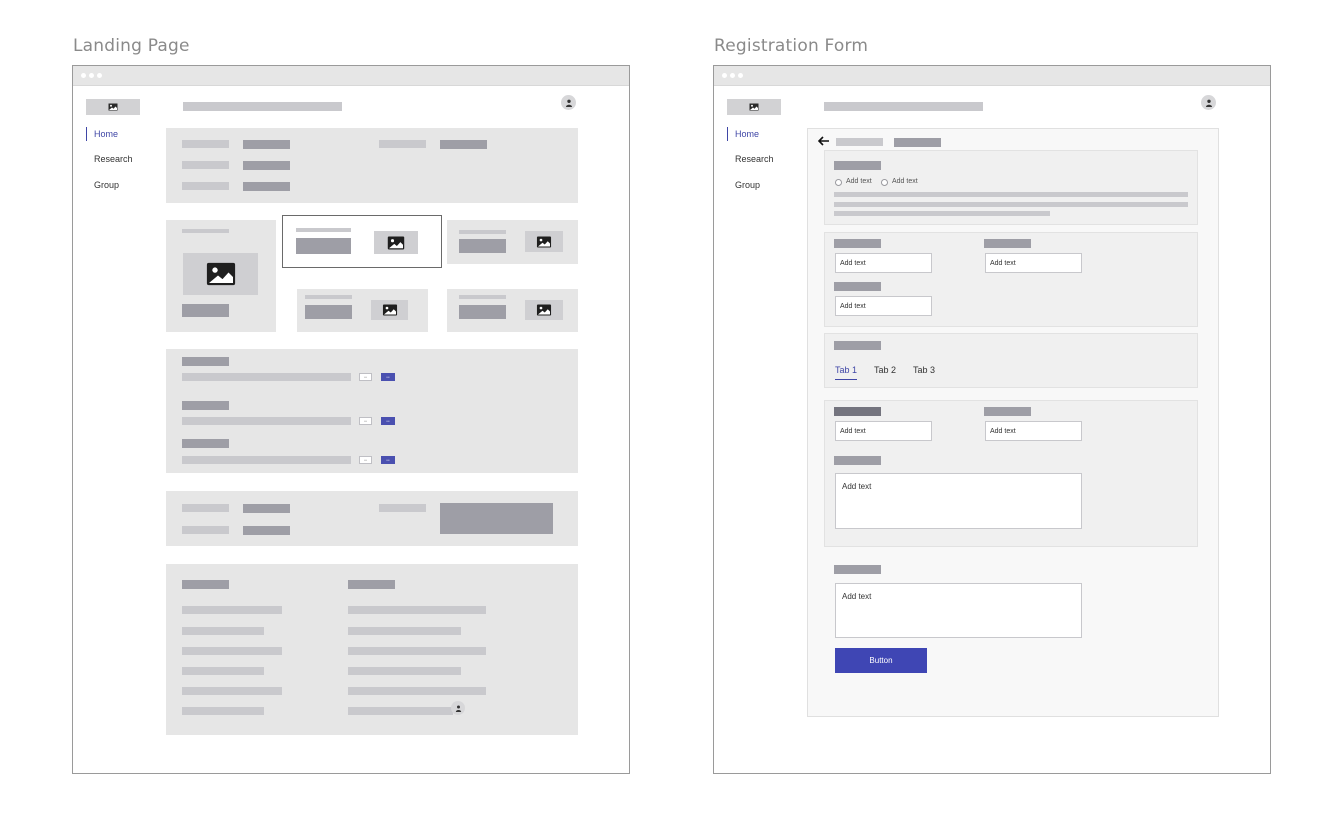  Describe the element at coordinates (205, 310) in the screenshot. I see `placeholder-button` at that location.